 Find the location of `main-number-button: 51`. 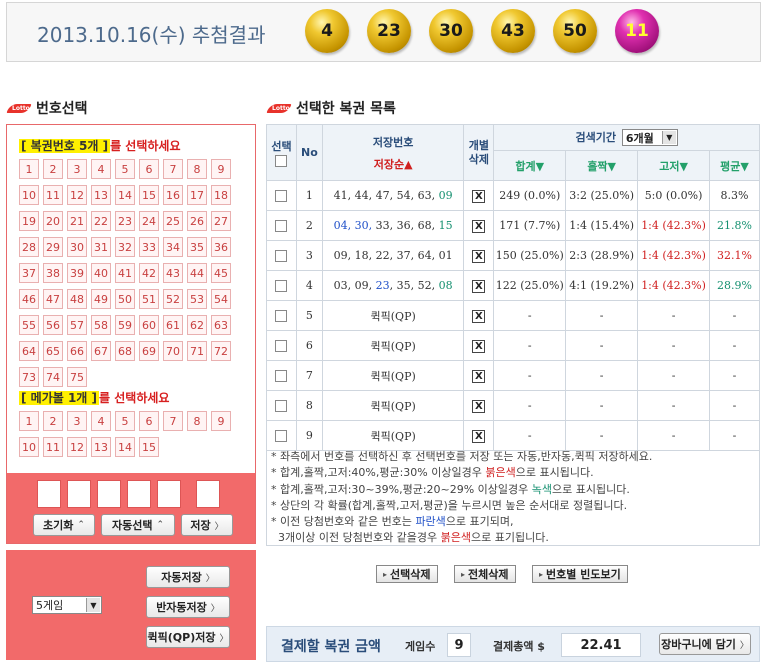

main-number-button: 51 is located at coordinates (149, 299).